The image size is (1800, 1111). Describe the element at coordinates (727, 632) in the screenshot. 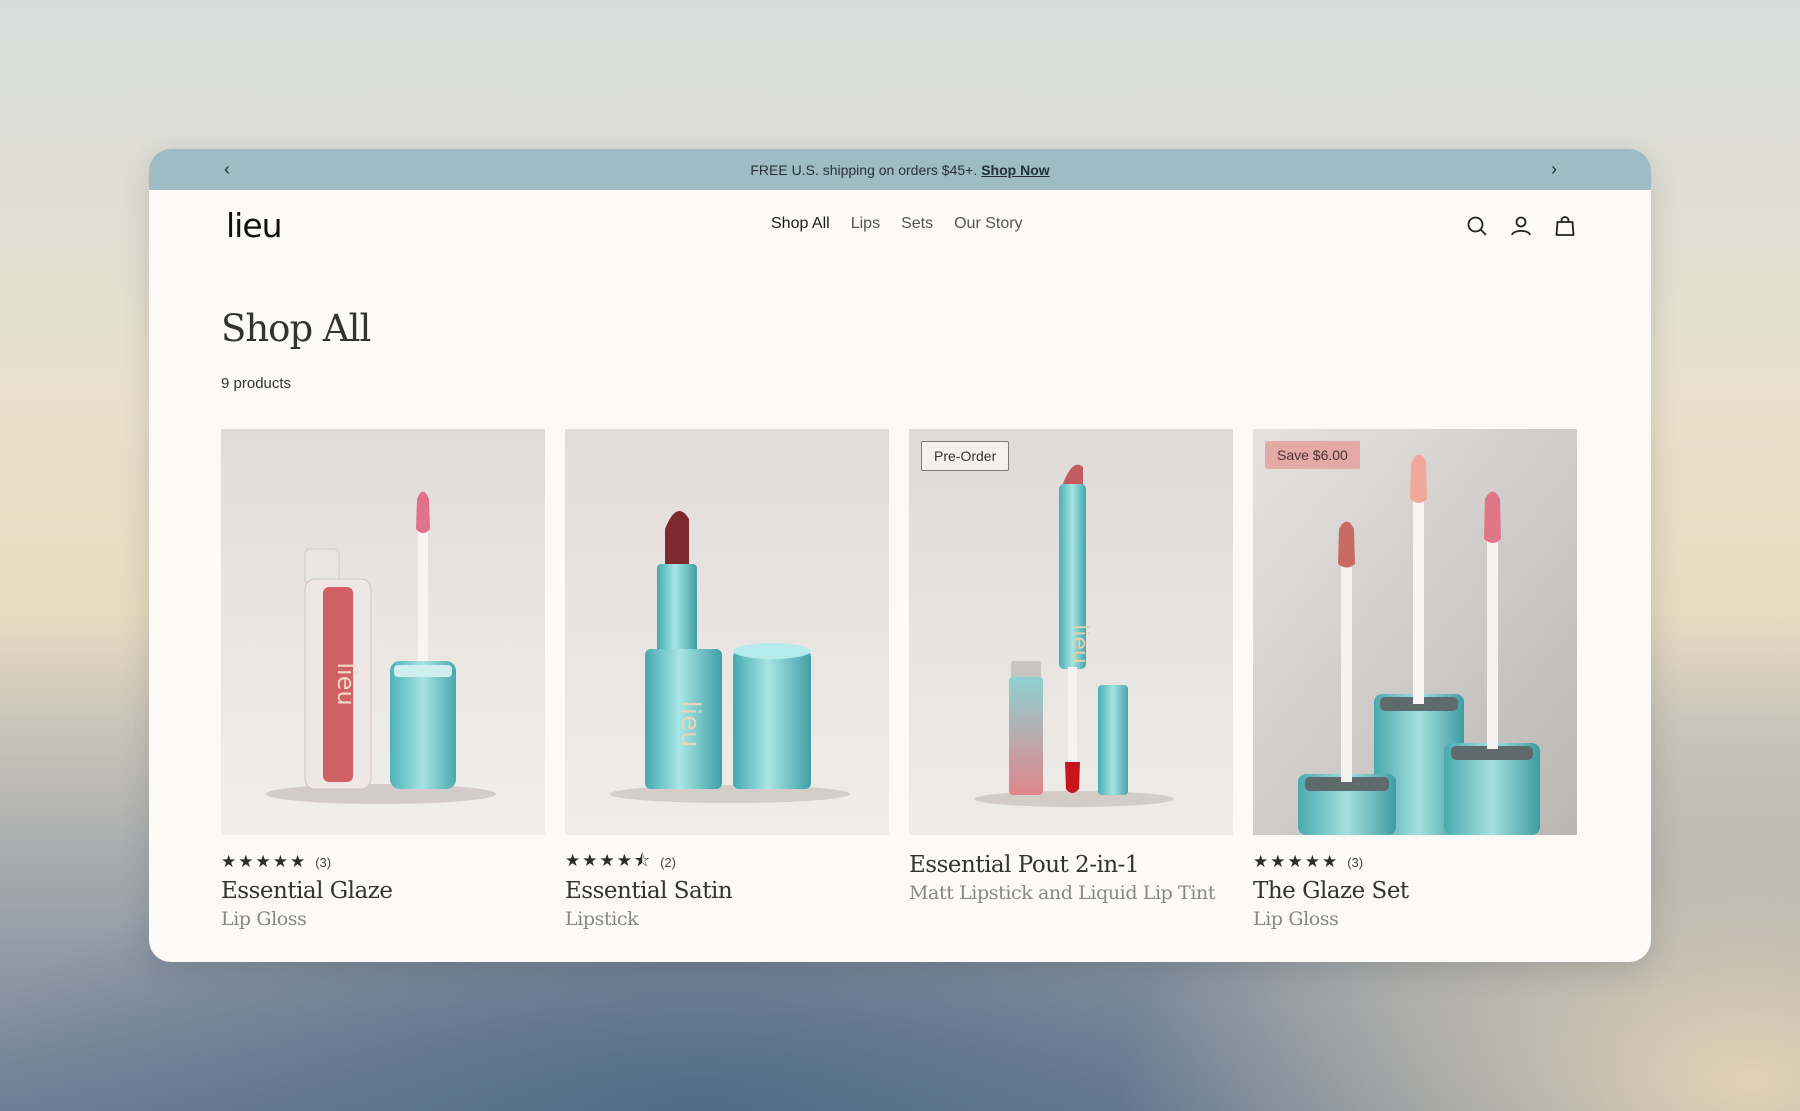

I see `product-image-essential-satin: lieu` at that location.